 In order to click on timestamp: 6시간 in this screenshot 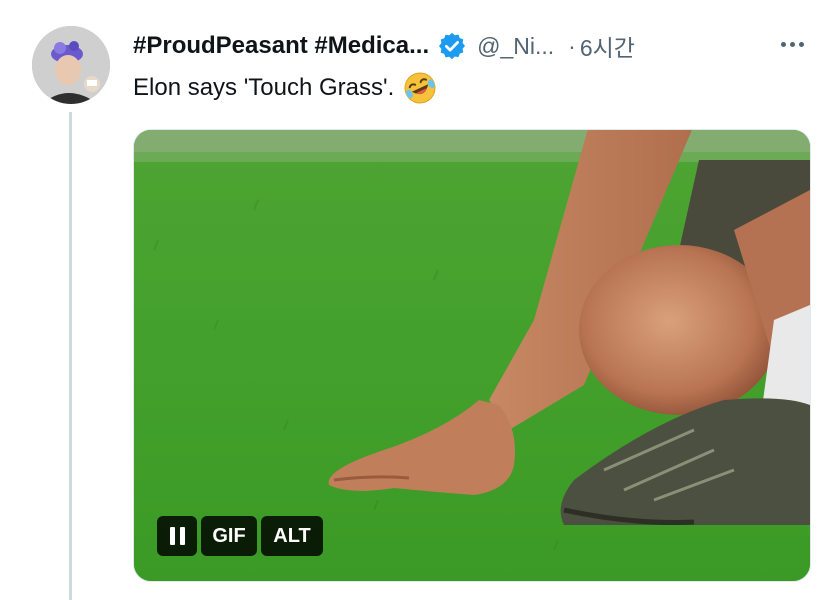, I will do `click(607, 46)`.